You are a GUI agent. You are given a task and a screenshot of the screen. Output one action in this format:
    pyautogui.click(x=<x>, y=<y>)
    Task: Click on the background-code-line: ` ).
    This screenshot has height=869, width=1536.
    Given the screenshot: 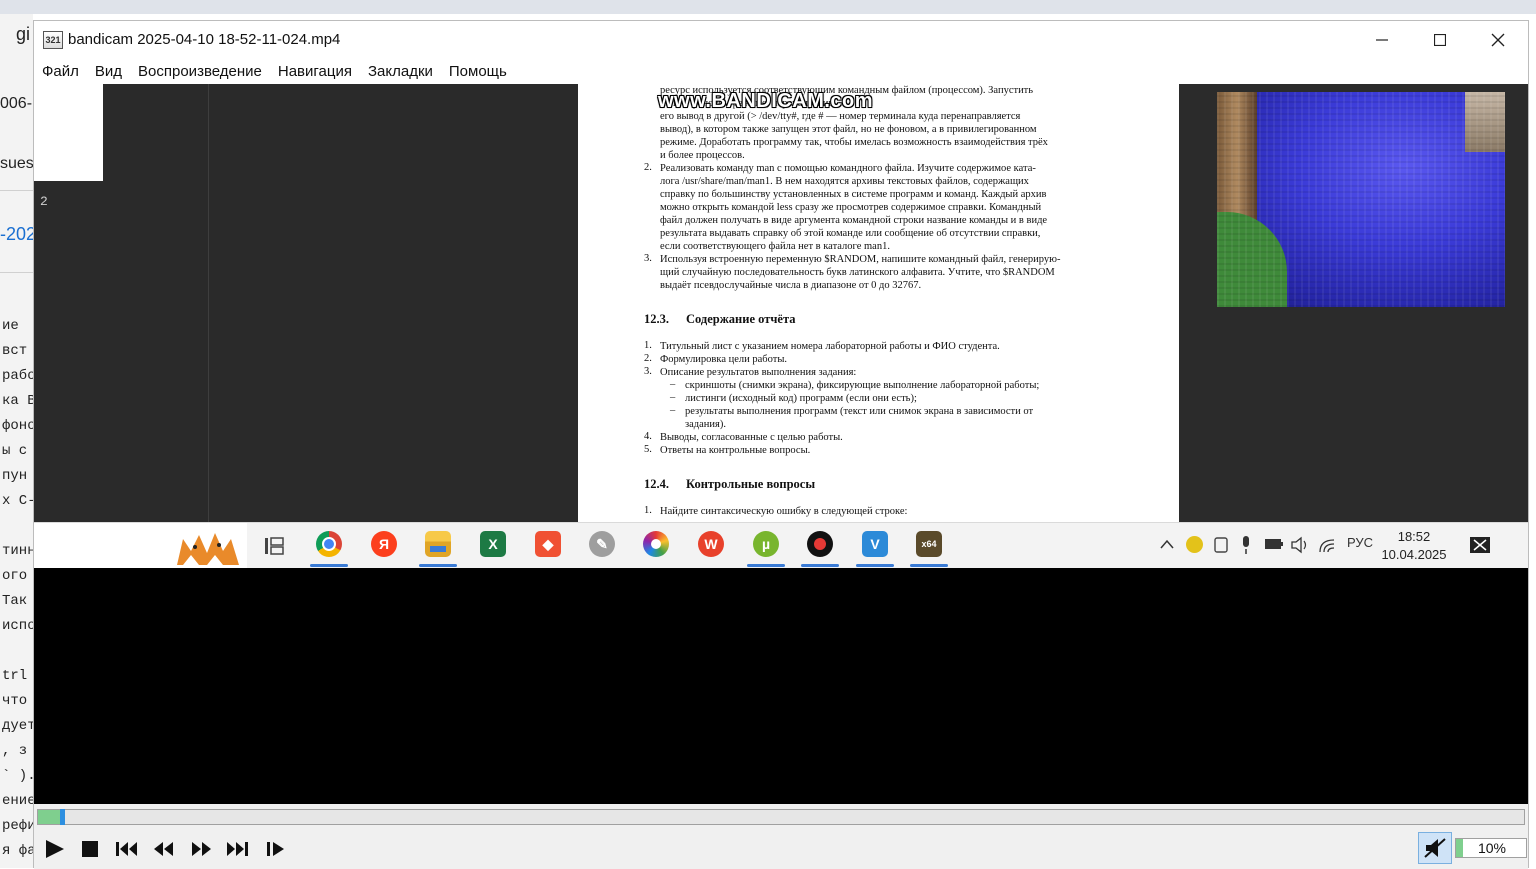 What is the action you would take?
    pyautogui.click(x=19, y=776)
    